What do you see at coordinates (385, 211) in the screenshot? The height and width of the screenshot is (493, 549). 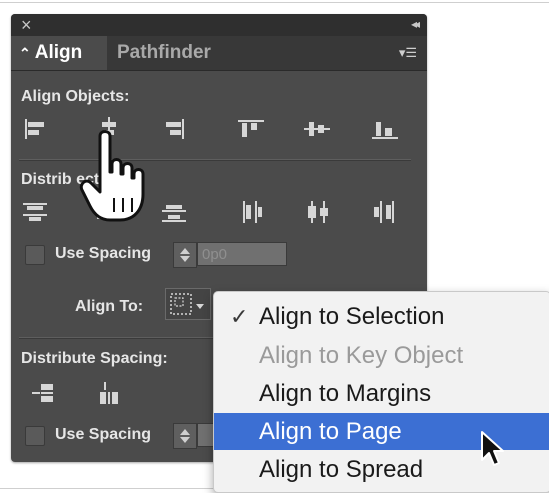 I see `distribute-right-edges-icon` at bounding box center [385, 211].